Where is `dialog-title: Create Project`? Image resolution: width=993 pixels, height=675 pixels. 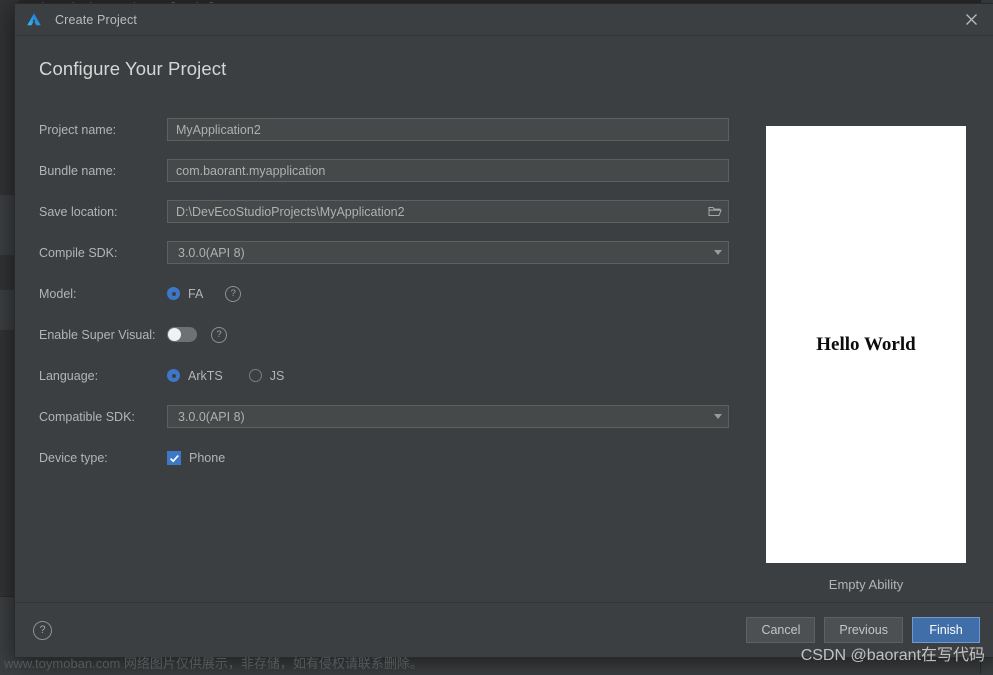
dialog-title: Create Project is located at coordinates (96, 20).